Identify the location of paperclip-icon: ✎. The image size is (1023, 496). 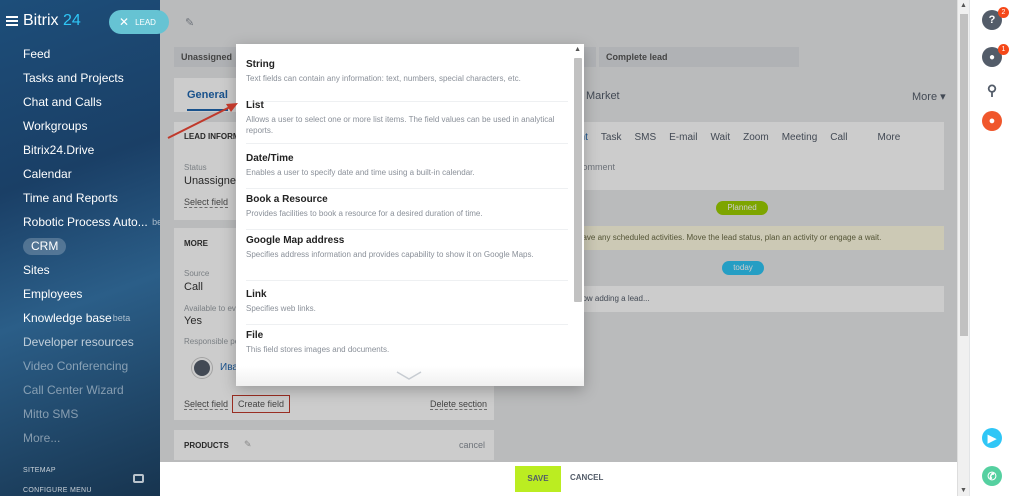
(189, 22).